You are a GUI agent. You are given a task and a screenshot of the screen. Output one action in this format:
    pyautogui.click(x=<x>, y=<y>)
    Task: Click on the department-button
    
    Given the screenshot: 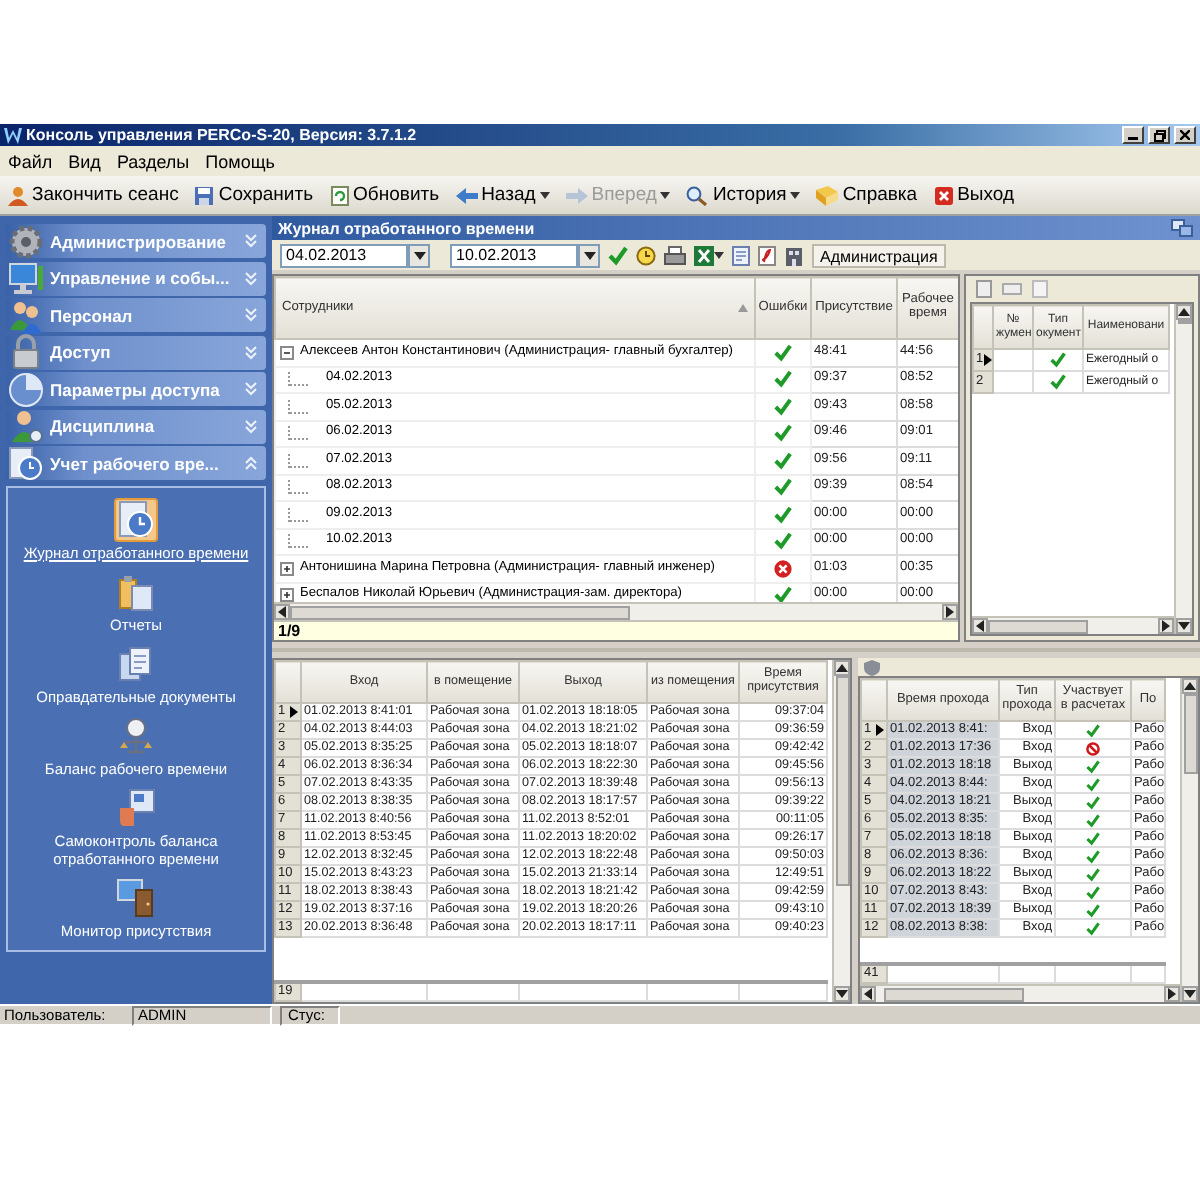 What is the action you would take?
    pyautogui.click(x=794, y=255)
    